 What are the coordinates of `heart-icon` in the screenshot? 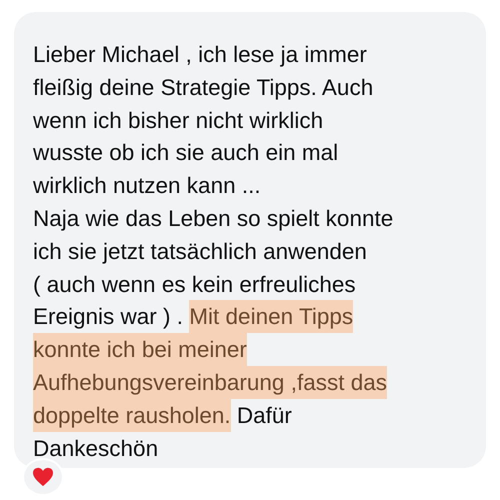 It's located at (43, 477).